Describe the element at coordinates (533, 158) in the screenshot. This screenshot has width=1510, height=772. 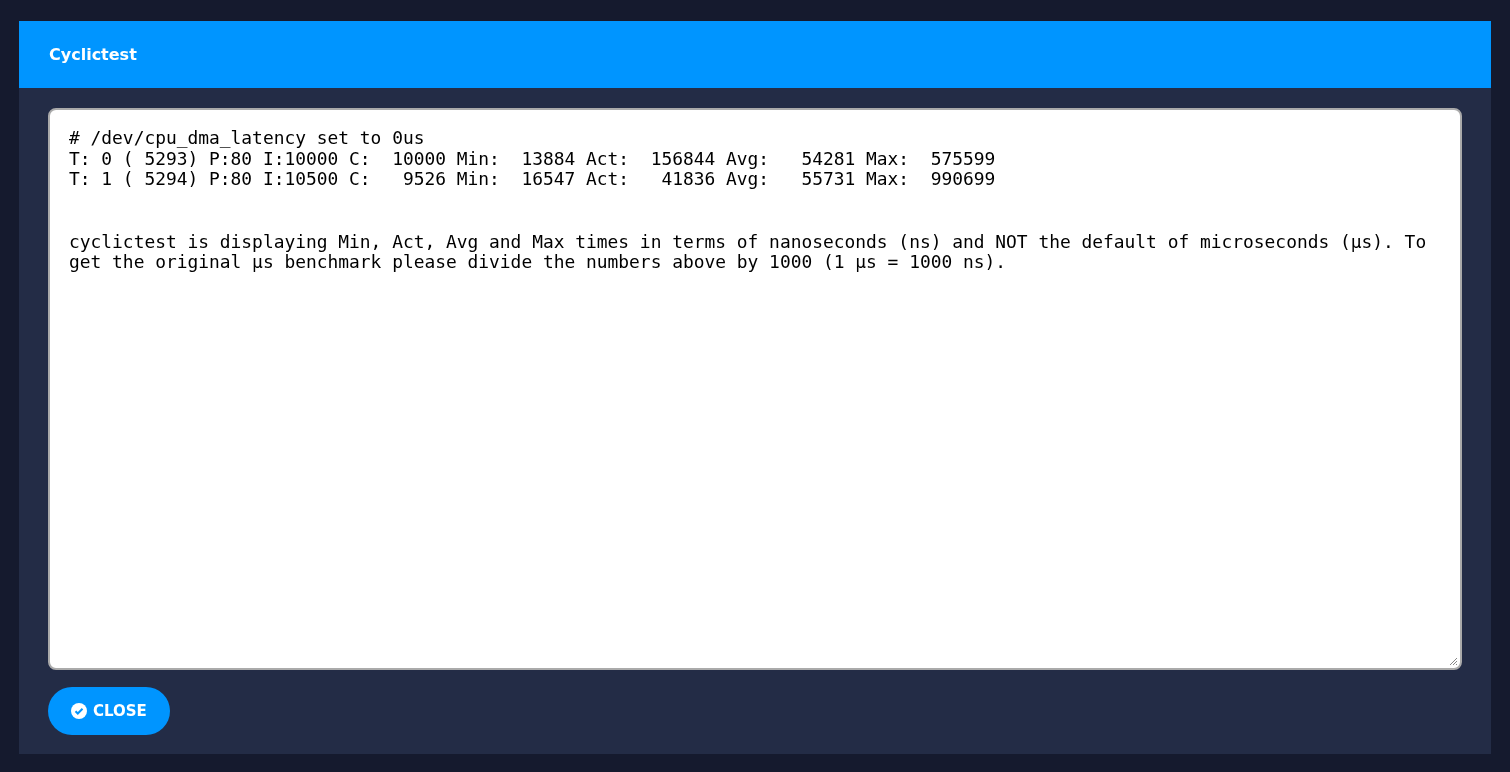
I see `output-line: T: 0 ( 5293) P:80 I:10000 C: 10000 Min: 13884 Act: 156844 Avg: 54281 Max: 575599` at that location.